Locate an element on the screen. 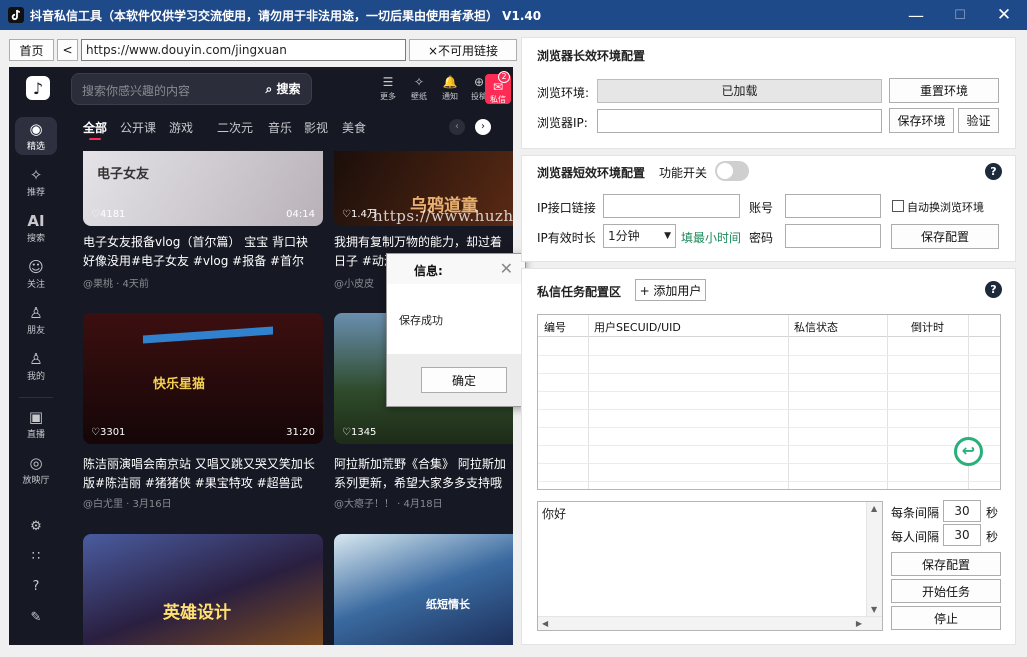 Image resolution: width=1027 pixels, height=657 pixels. password-input is located at coordinates (833, 236).